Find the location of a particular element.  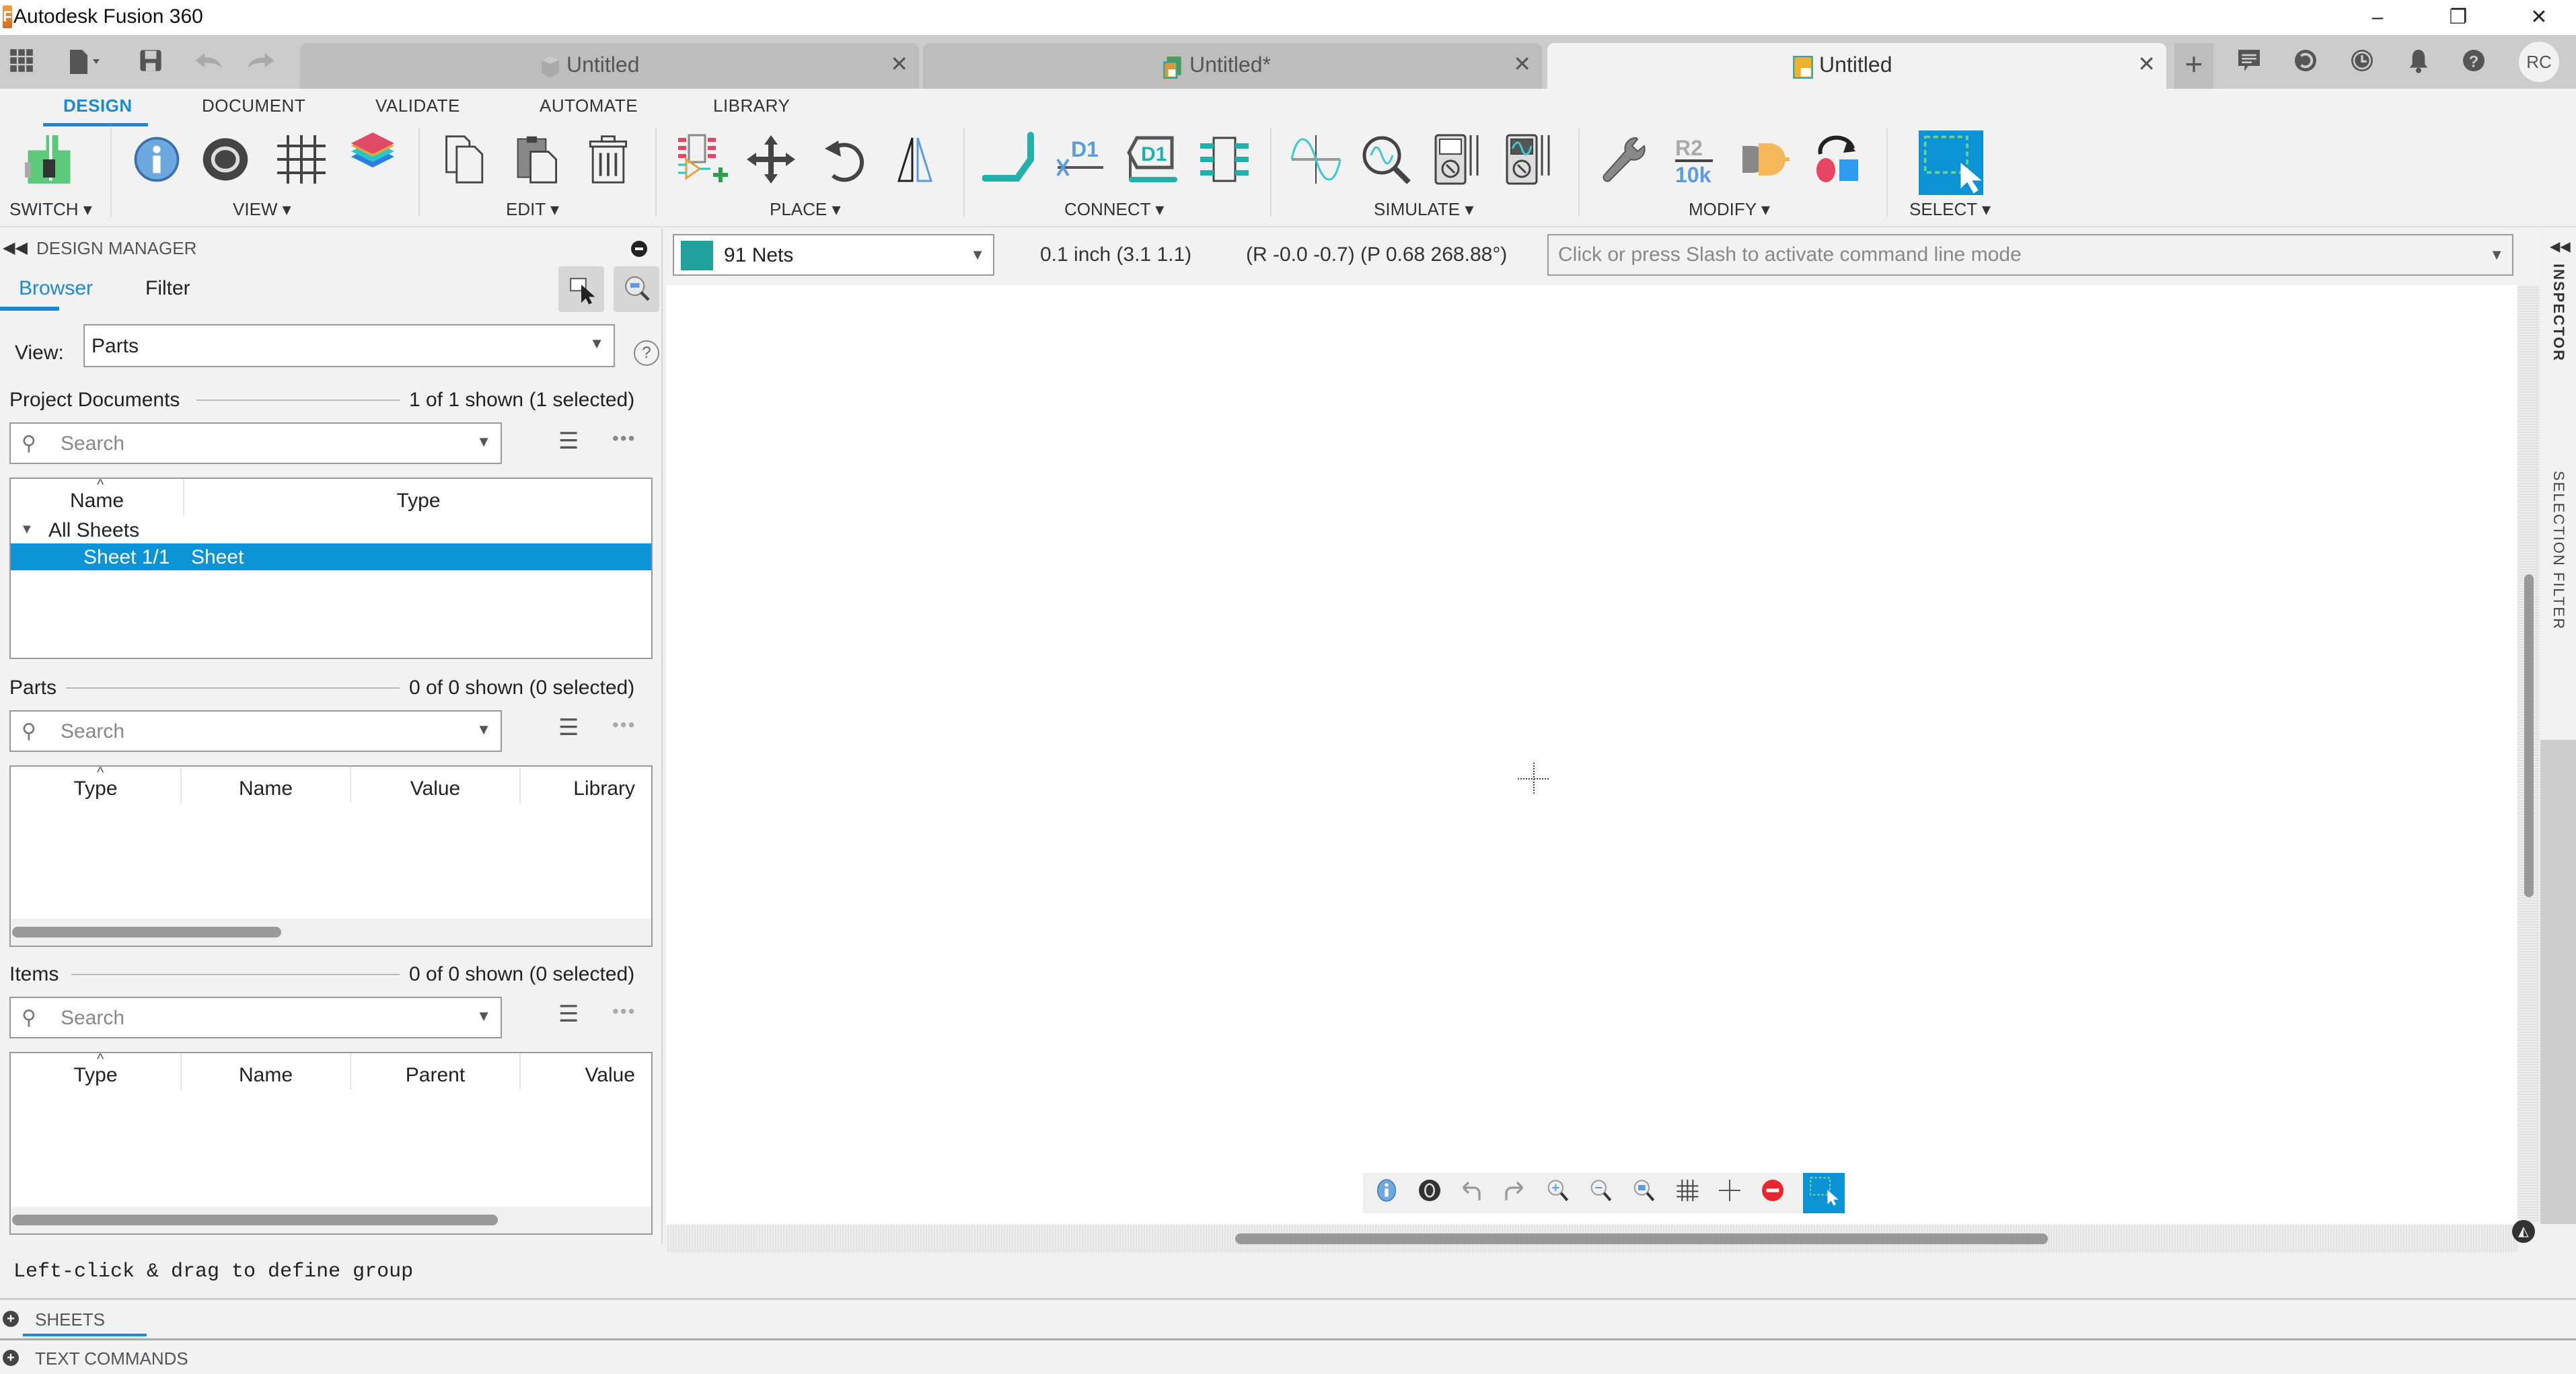

group-label-modify: MODIFY ▾ is located at coordinates (1729, 210).